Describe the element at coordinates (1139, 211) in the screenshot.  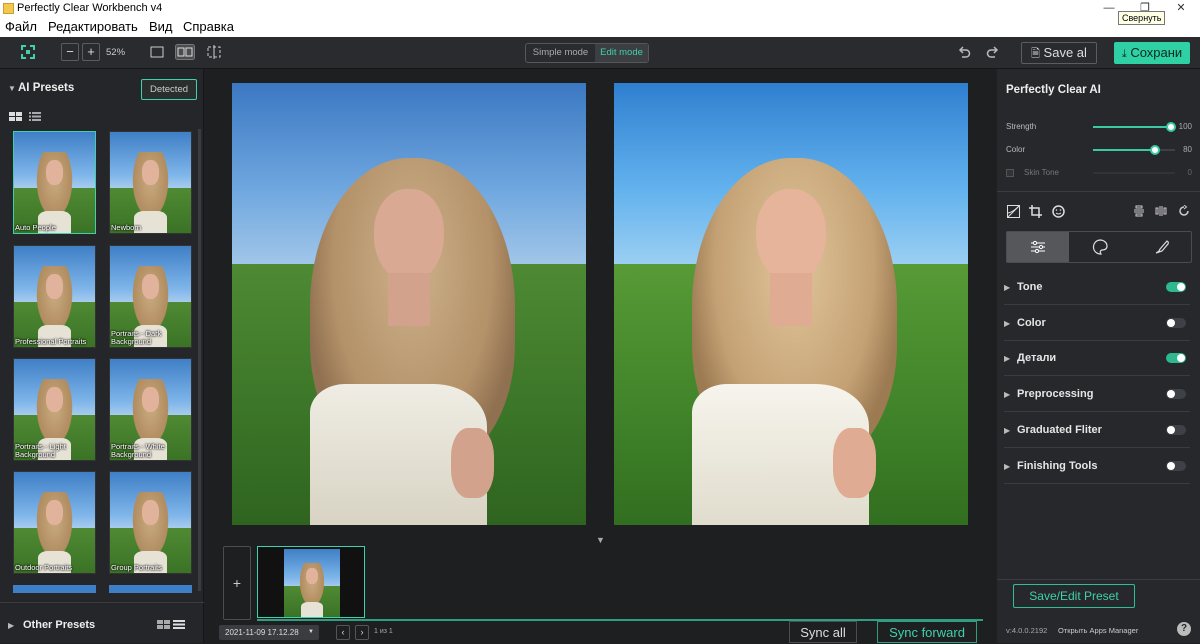
I see `flip-vertical-icon` at that location.